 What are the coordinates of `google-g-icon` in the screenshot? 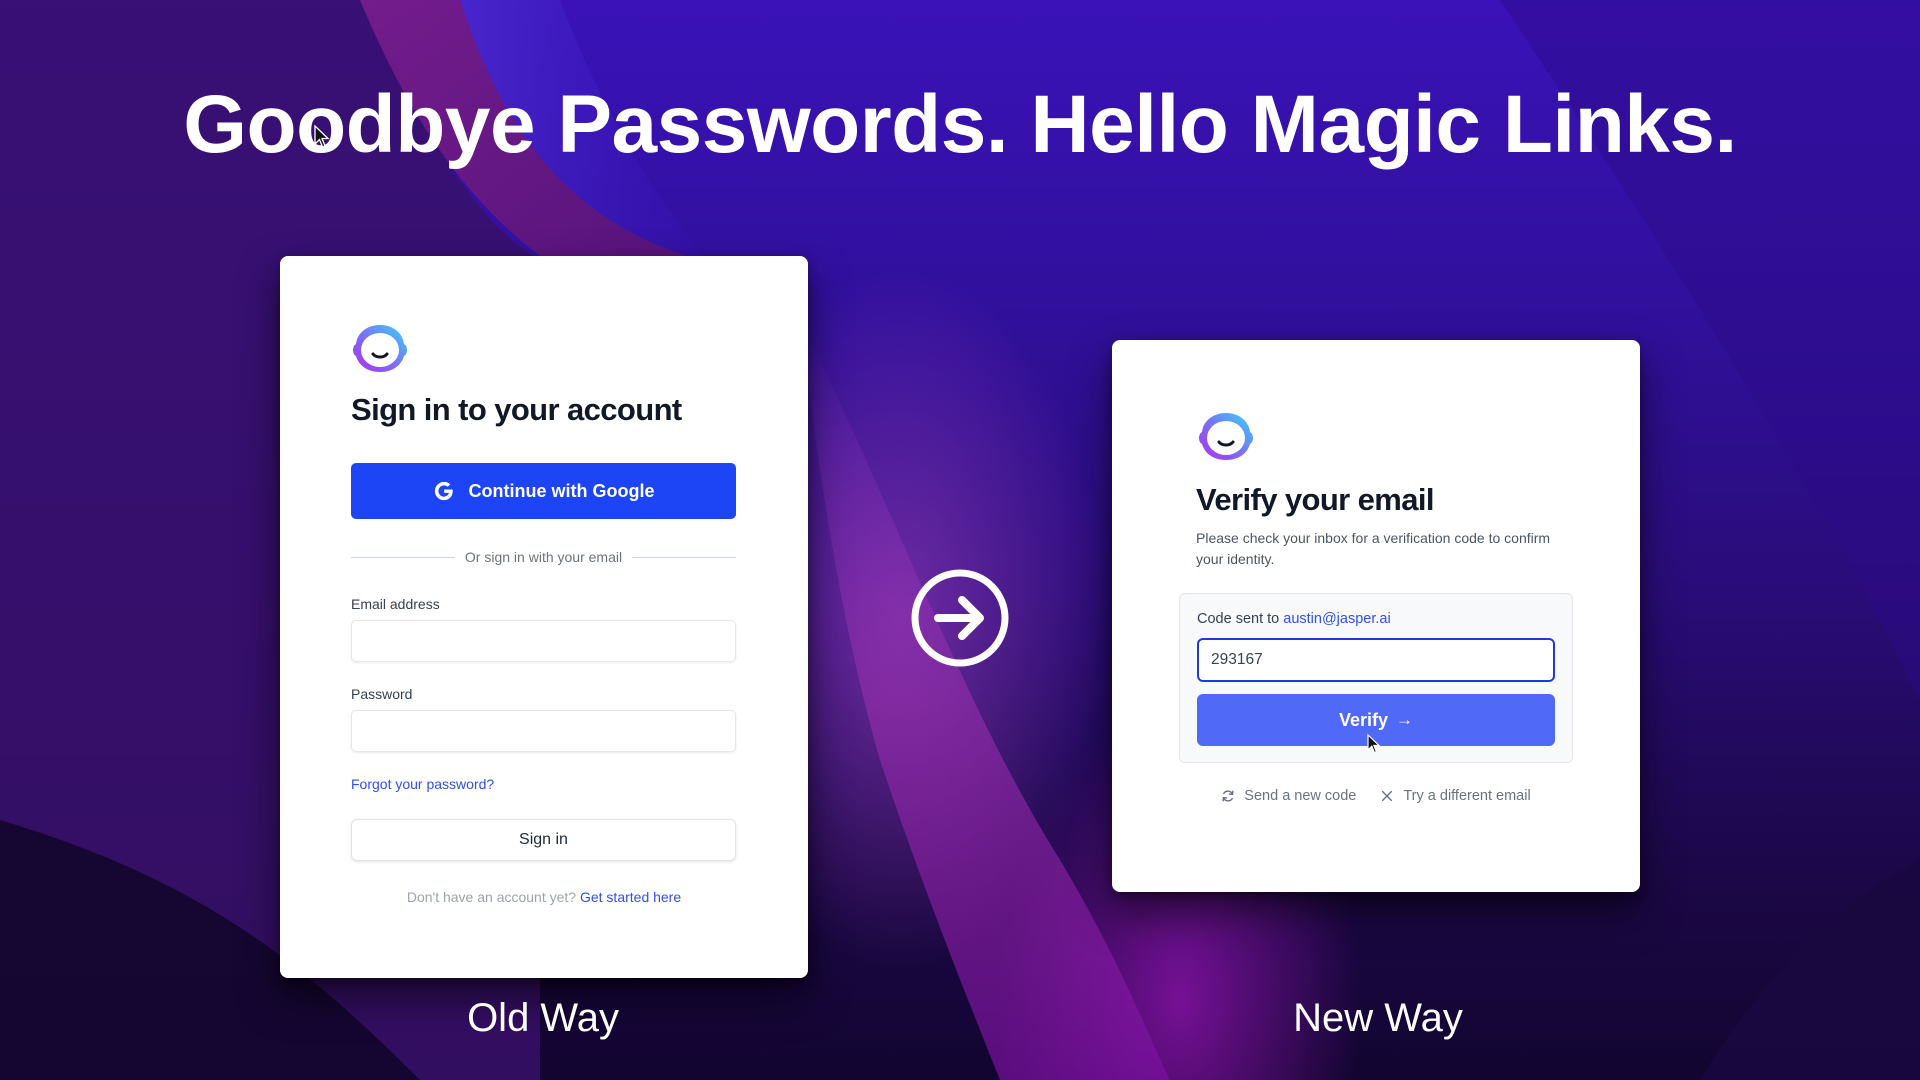 It's located at (443, 491).